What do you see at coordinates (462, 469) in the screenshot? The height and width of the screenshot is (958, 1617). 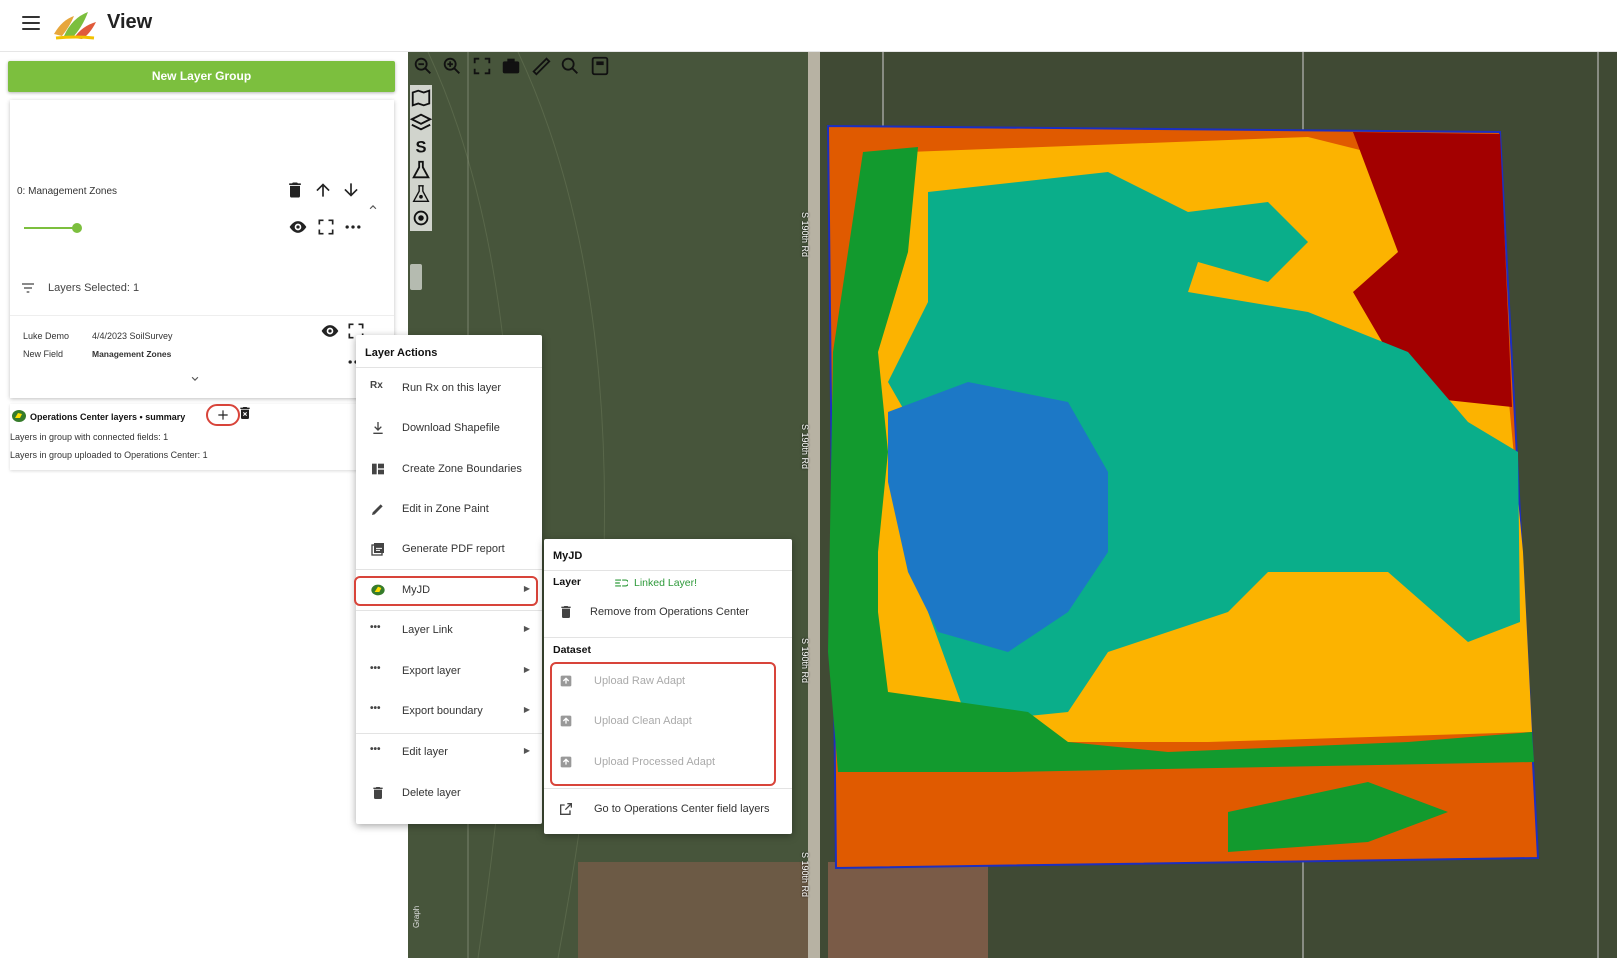 I see `menu-item-label: Create Zone Boundaries` at bounding box center [462, 469].